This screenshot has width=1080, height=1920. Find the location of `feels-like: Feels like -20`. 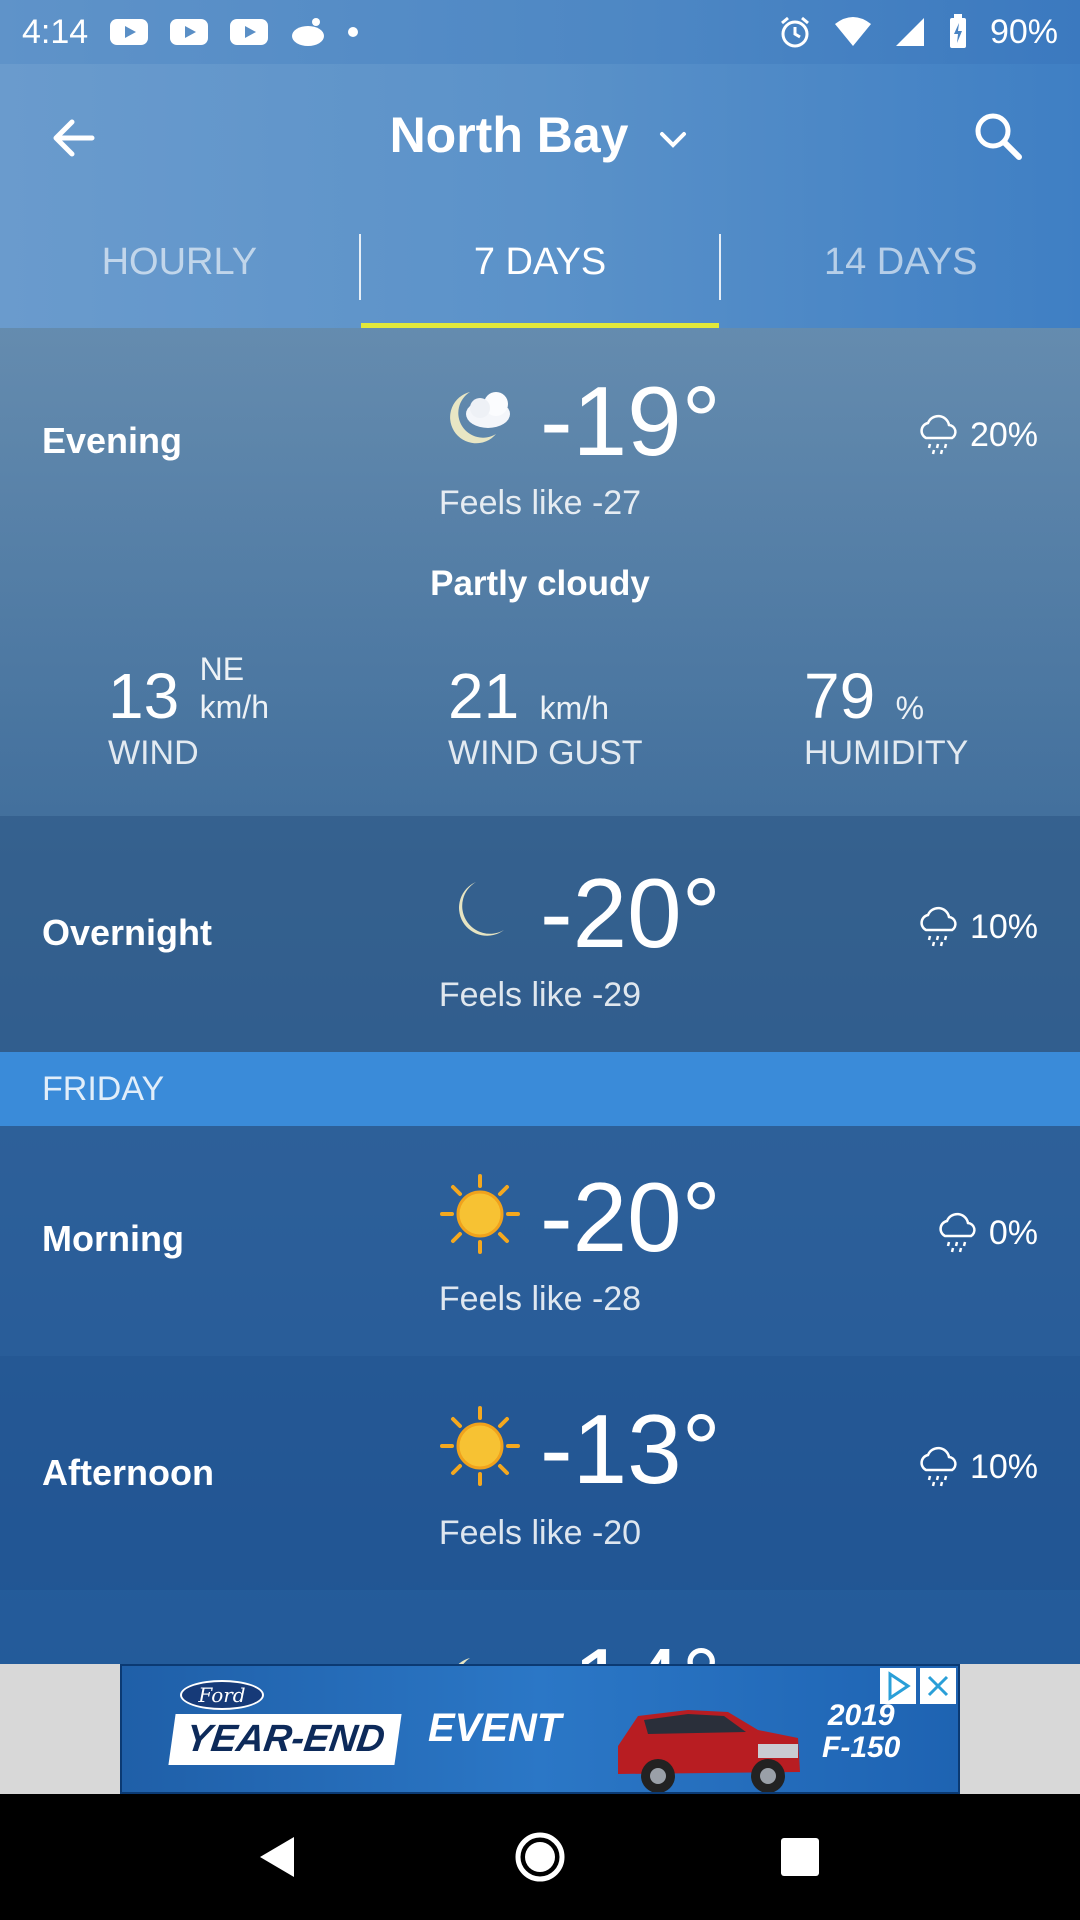

feels-like: Feels like -20 is located at coordinates (540, 1533).